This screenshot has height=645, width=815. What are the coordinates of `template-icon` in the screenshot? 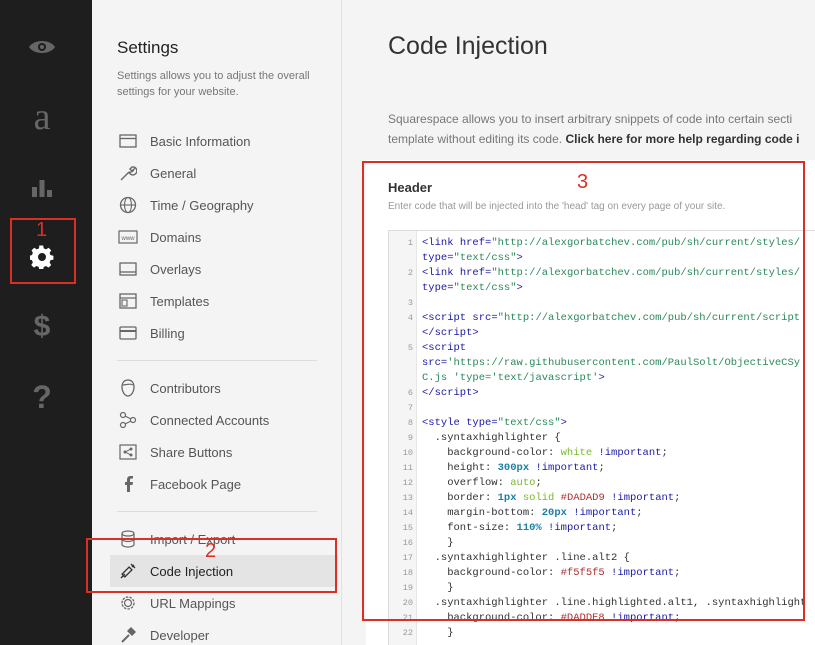 It's located at (128, 301).